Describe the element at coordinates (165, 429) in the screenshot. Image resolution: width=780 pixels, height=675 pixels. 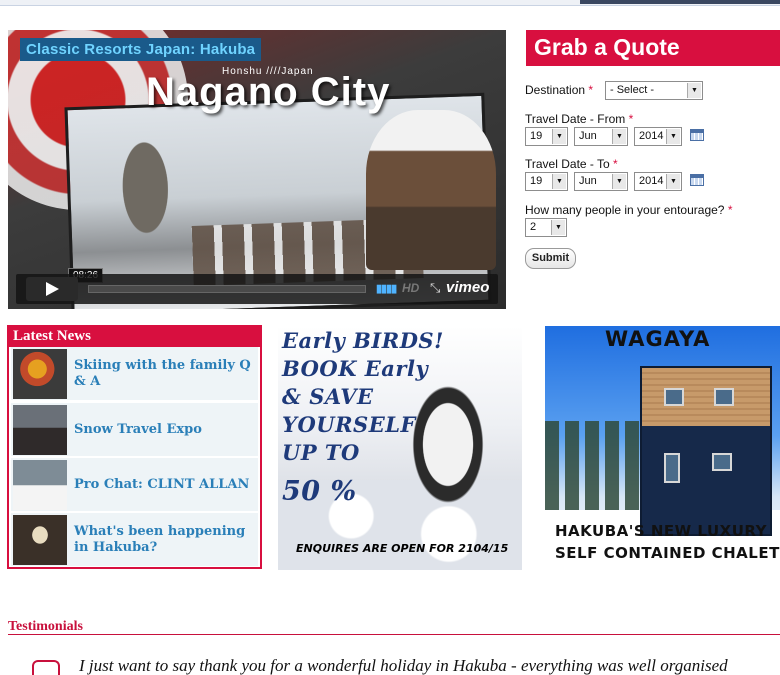
I see `news-link: Snow Travel Expo` at that location.